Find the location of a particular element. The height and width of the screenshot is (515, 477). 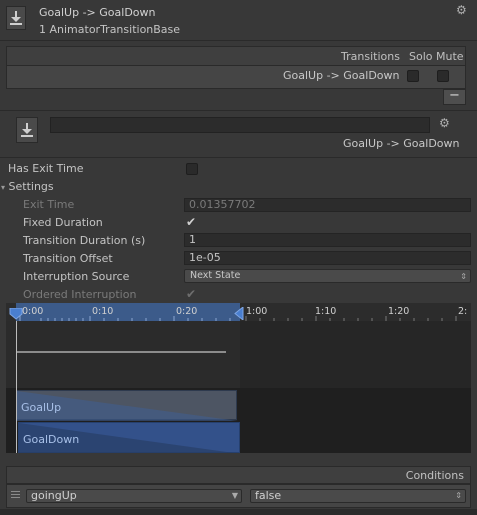

conditions-header-label: Conditions is located at coordinates (434, 475).